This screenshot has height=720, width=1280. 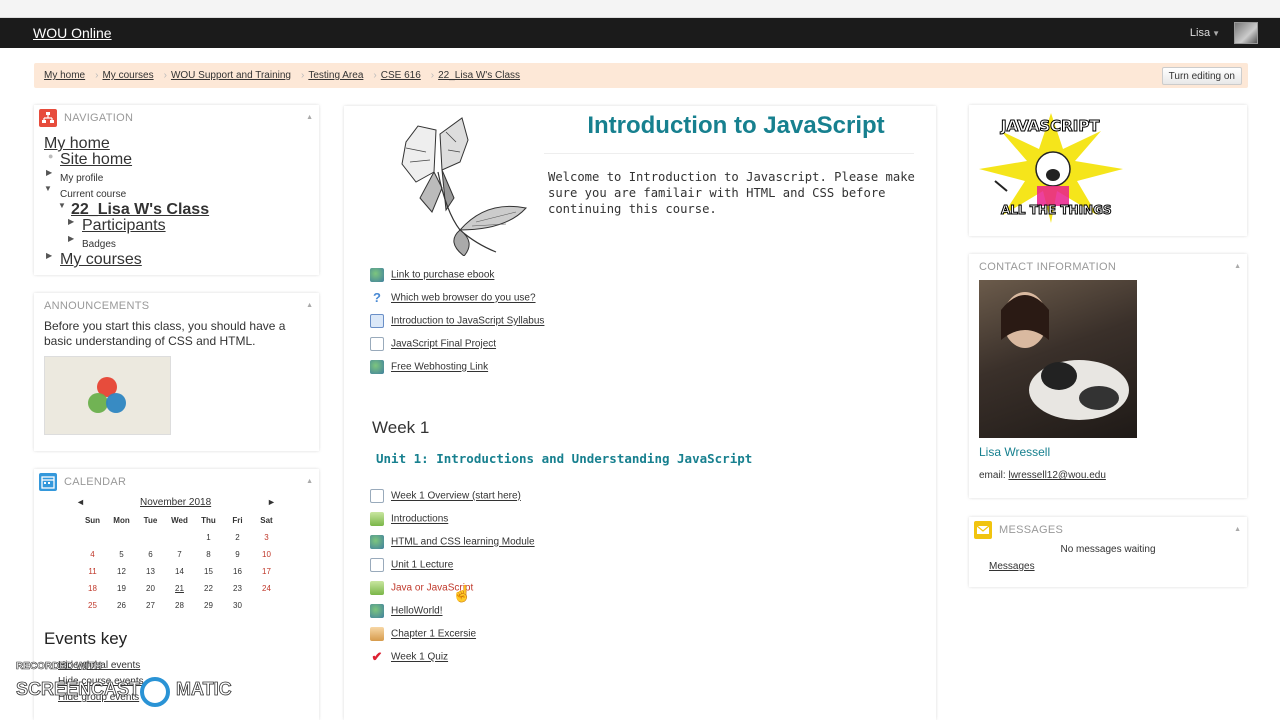 What do you see at coordinates (127, 75) in the screenshot?
I see `breadcrumb-link: My courses` at bounding box center [127, 75].